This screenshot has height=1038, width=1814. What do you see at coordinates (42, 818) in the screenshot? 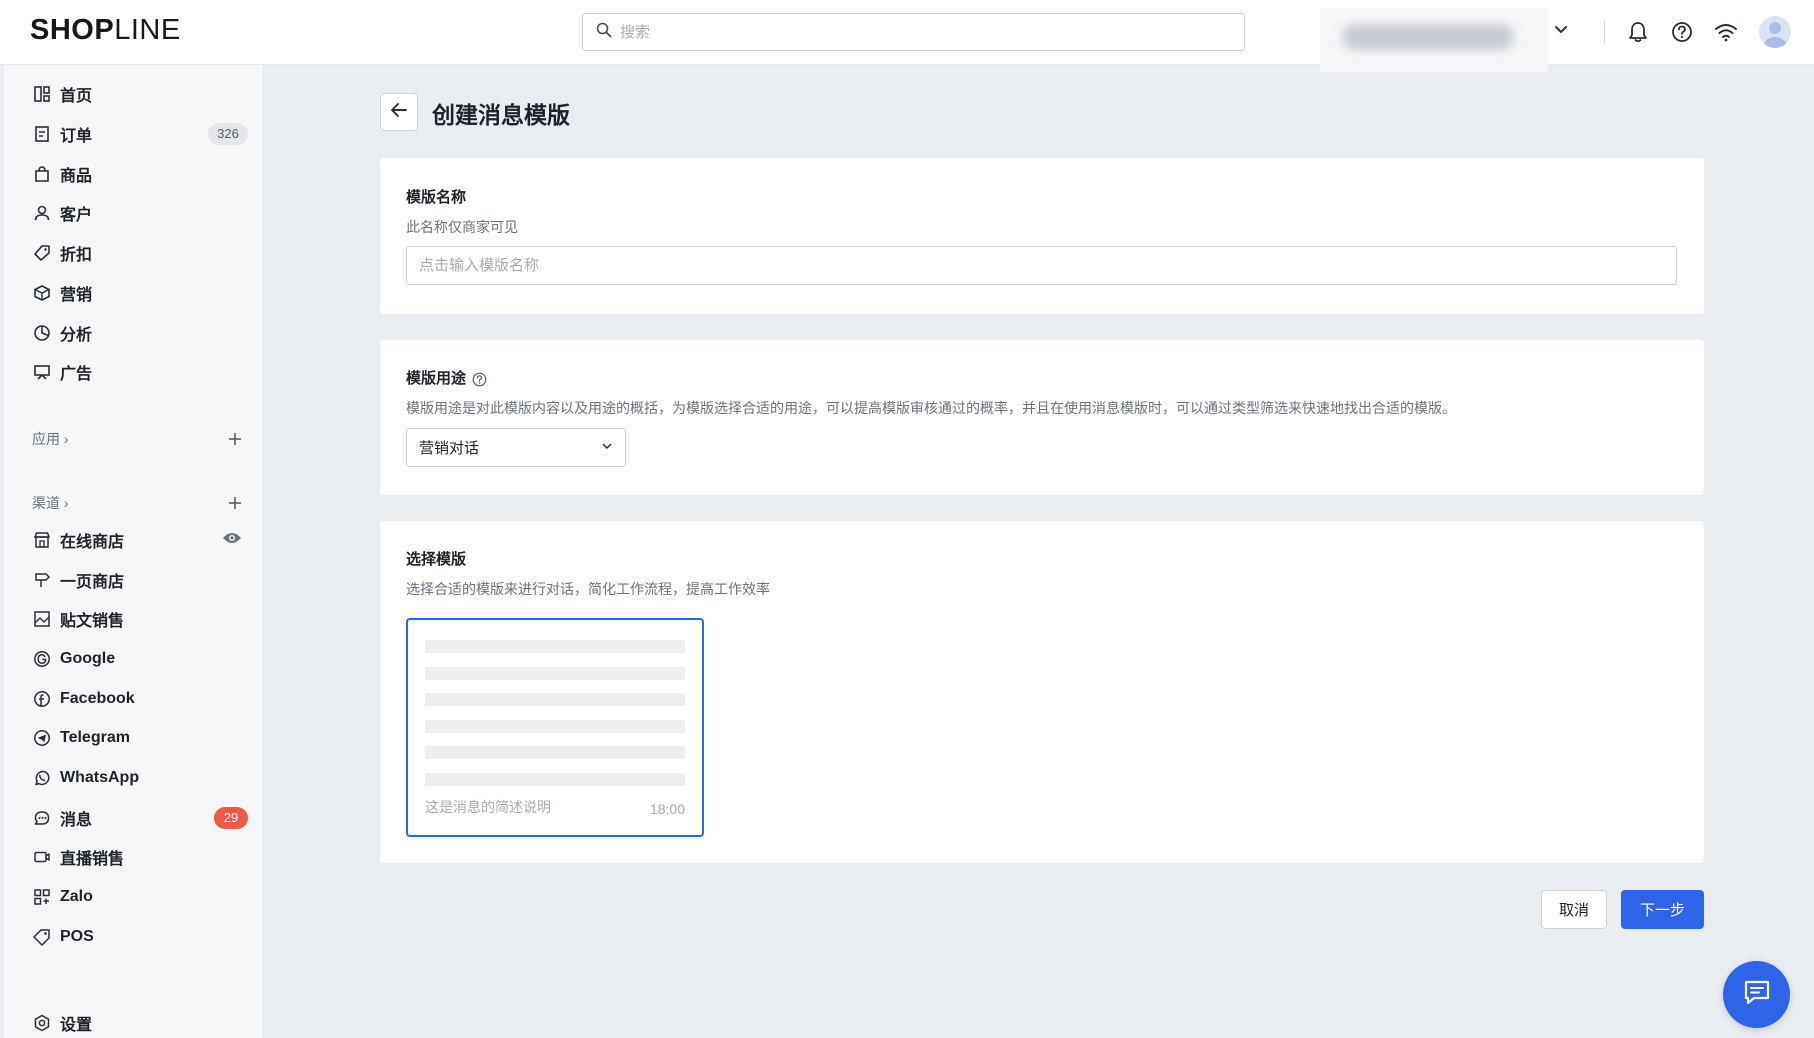
I see `message-icon` at bounding box center [42, 818].